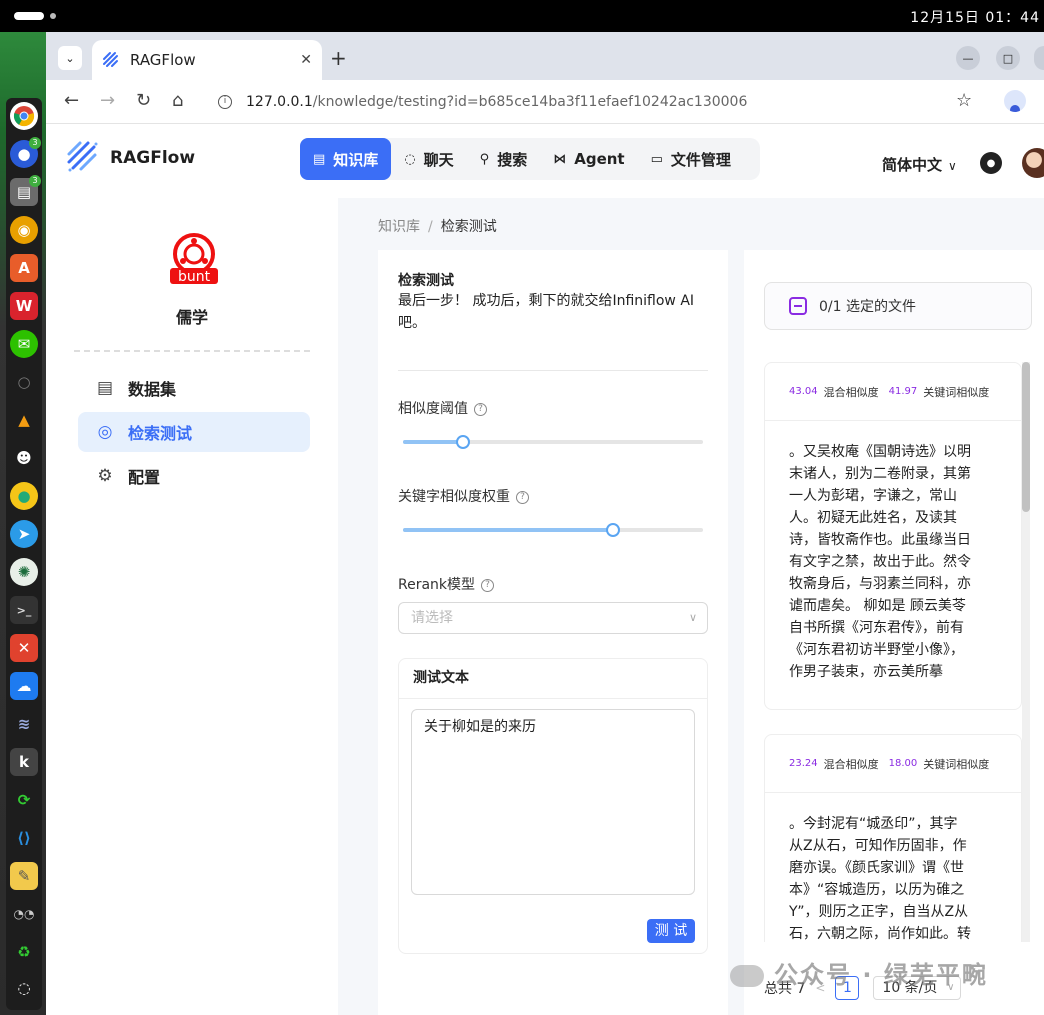 Image resolution: width=1044 pixels, height=1015 pixels. I want to click on selected-files-toggle: 0/1 选定的文件, so click(898, 306).